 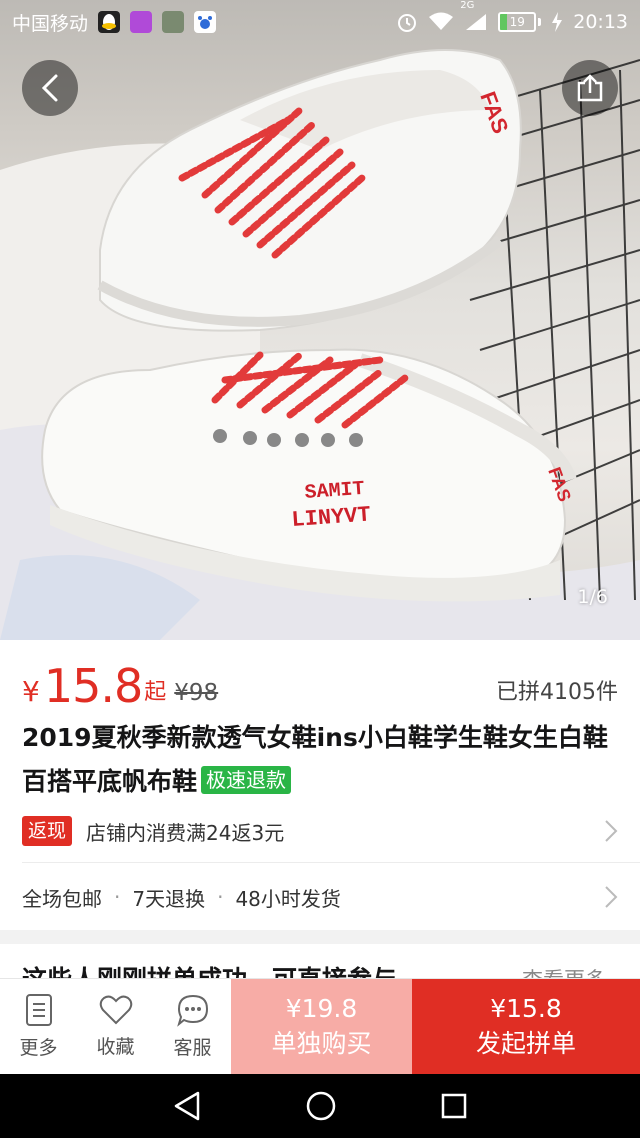 I want to click on buy-alone-button: ¥19.8 单独购买, so click(x=321, y=1026).